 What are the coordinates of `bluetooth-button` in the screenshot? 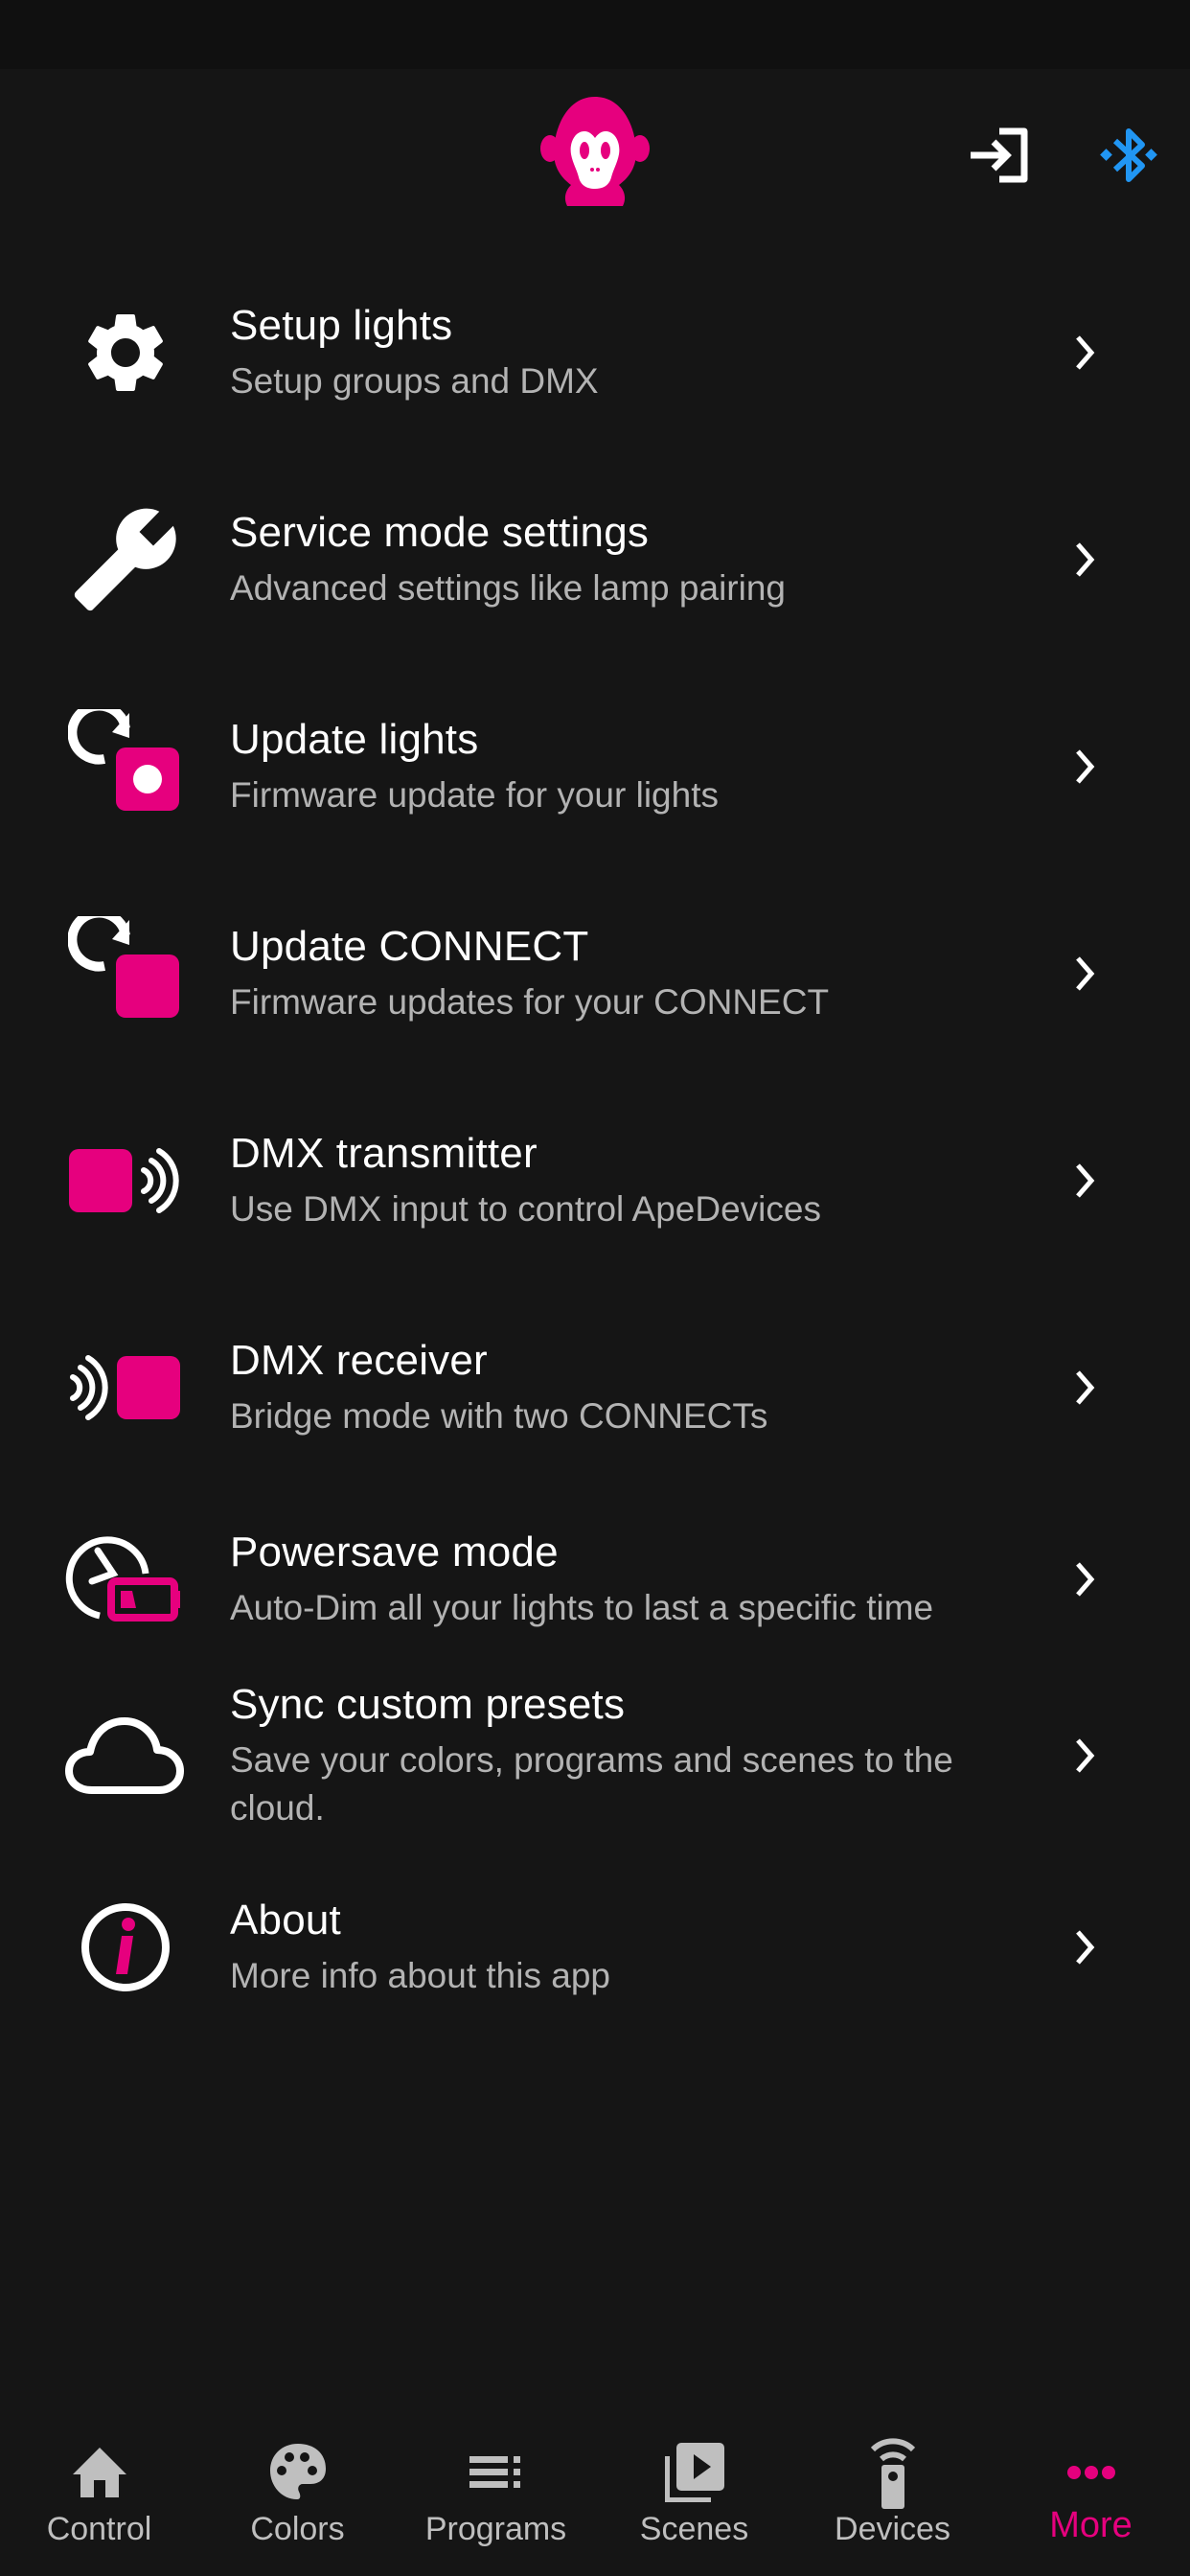 It's located at (1129, 155).